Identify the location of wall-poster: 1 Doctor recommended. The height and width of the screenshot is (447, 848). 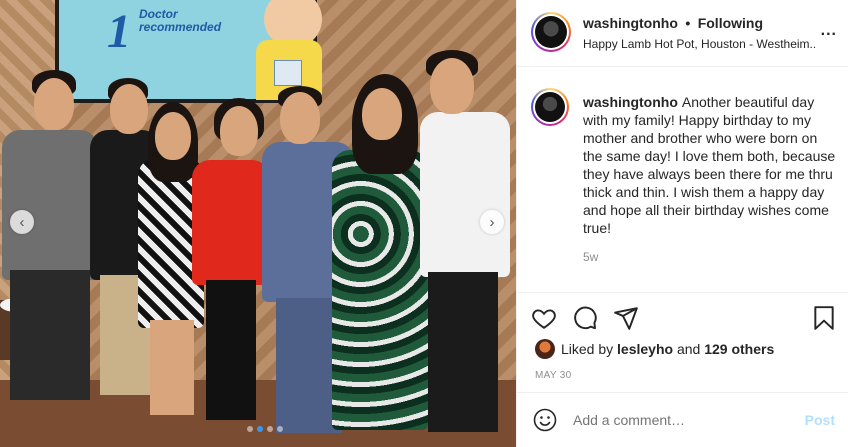
(188, 51).